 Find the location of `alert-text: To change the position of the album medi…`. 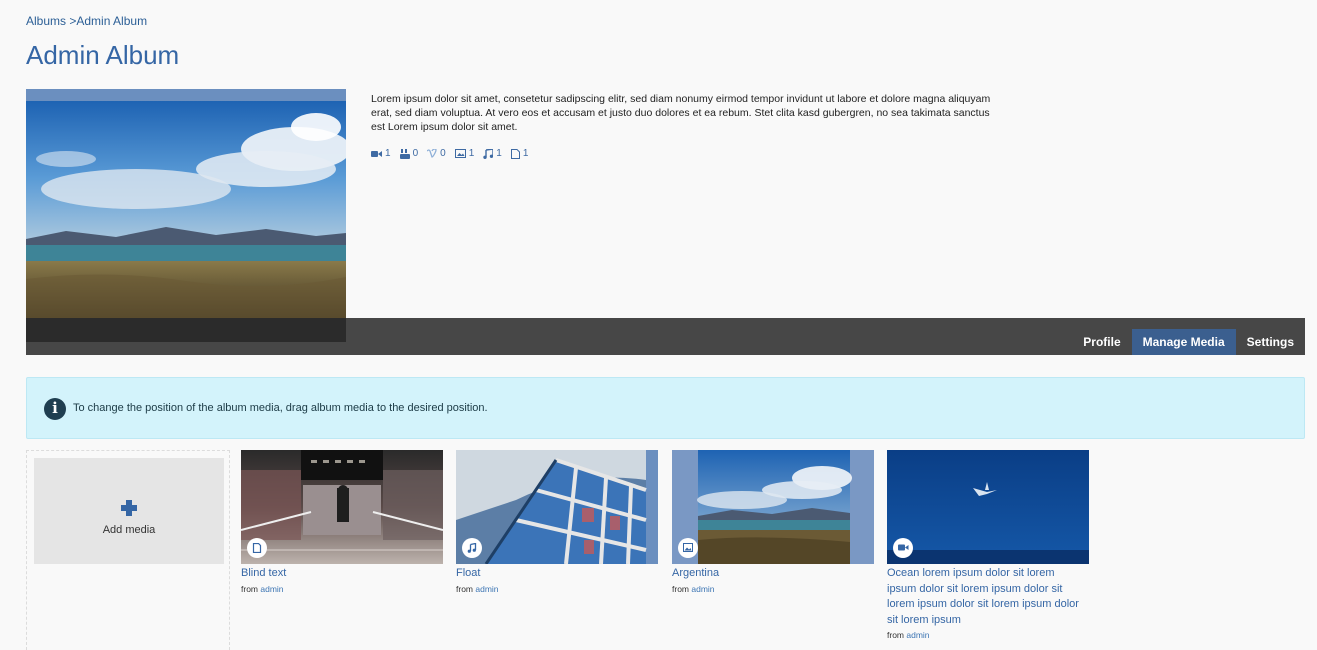

alert-text: To change the position of the album medi… is located at coordinates (280, 408).